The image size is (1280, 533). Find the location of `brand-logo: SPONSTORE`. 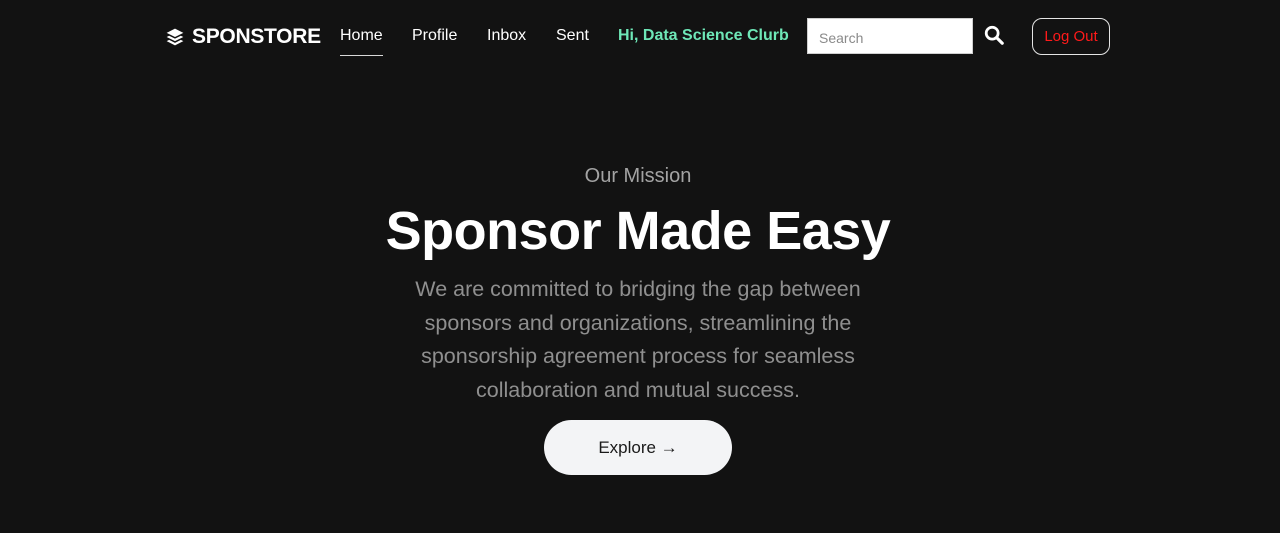

brand-logo: SPONSTORE is located at coordinates (243, 37).